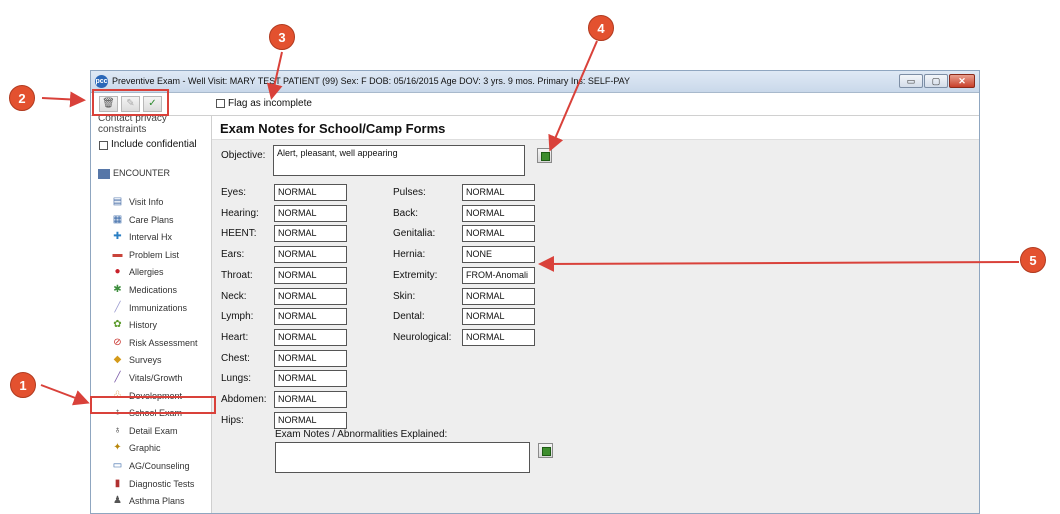 The image size is (1060, 514). What do you see at coordinates (130, 104) in the screenshot?
I see `edit-button: ✎` at bounding box center [130, 104].